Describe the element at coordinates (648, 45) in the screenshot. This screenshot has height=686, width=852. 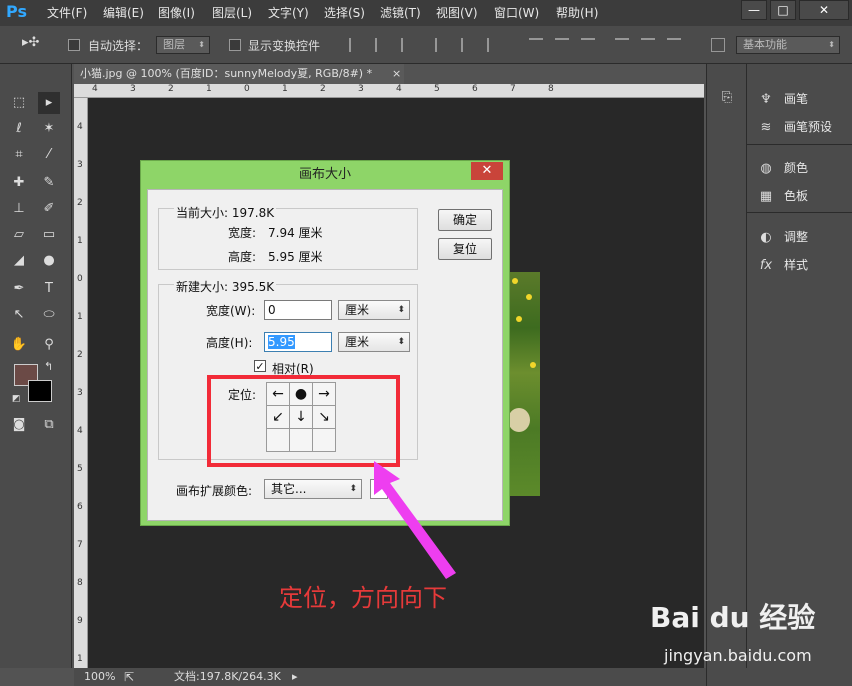
I see `distribute-hcenter-icon` at that location.